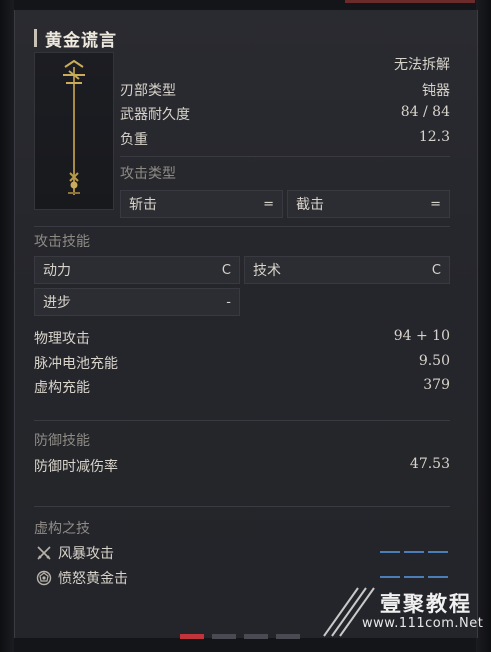  I want to click on slash-value: =, so click(268, 204).